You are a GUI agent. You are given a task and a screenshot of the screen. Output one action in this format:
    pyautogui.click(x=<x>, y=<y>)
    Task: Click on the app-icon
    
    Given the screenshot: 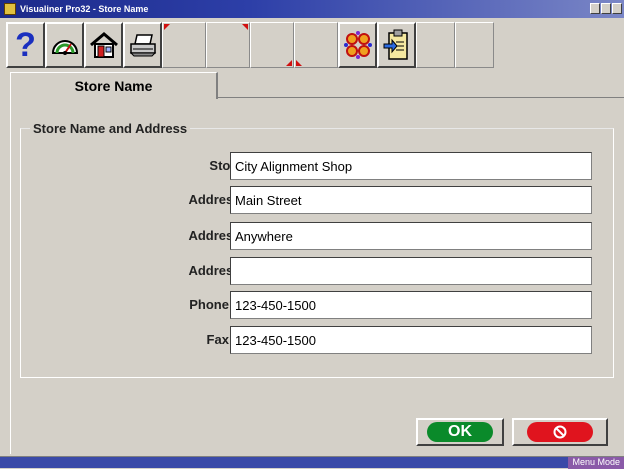 What is the action you would take?
    pyautogui.click(x=10, y=9)
    